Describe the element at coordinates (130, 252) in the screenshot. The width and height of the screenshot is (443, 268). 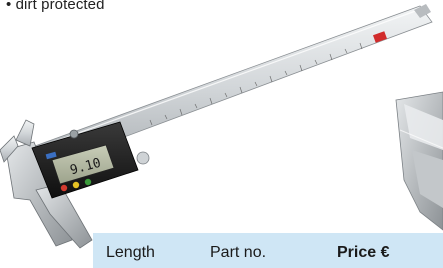
I see `column-header-length: Length` at that location.